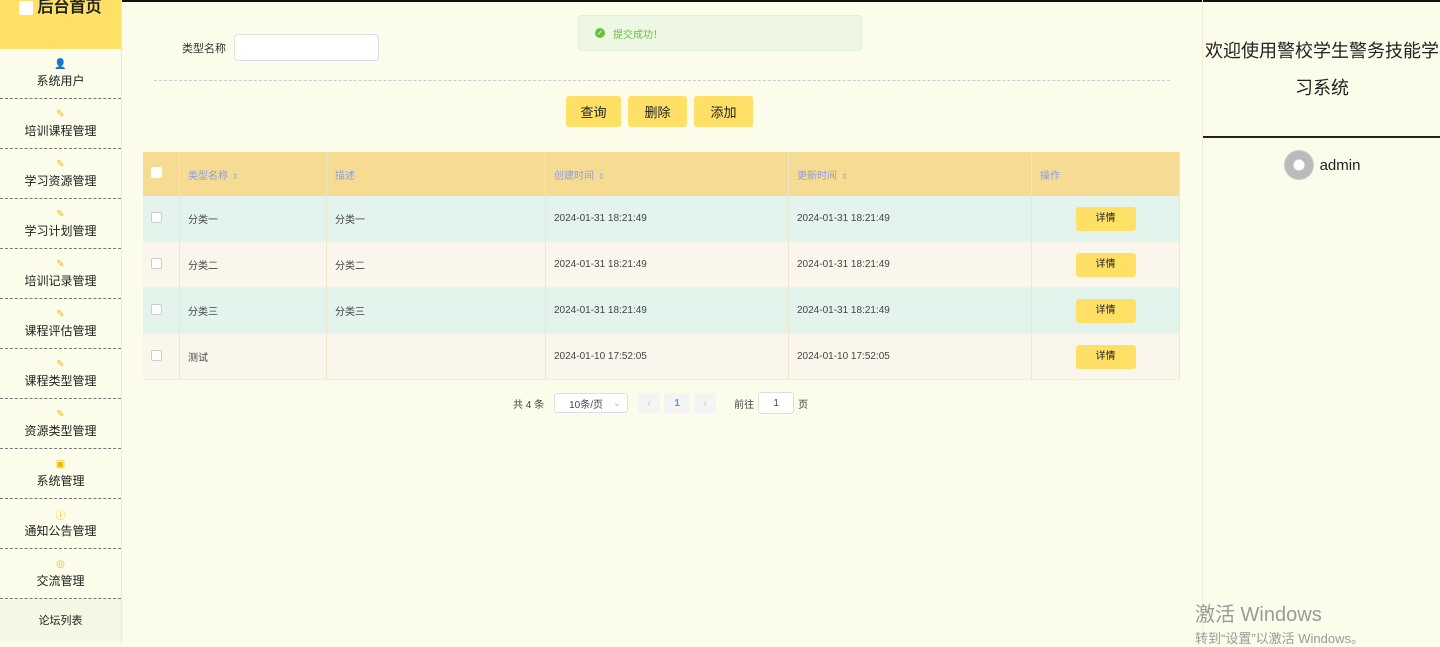 This screenshot has height=647, width=1440. Describe the element at coordinates (60, 331) in the screenshot. I see `sidebar-item-label: 课程评估管理` at that location.